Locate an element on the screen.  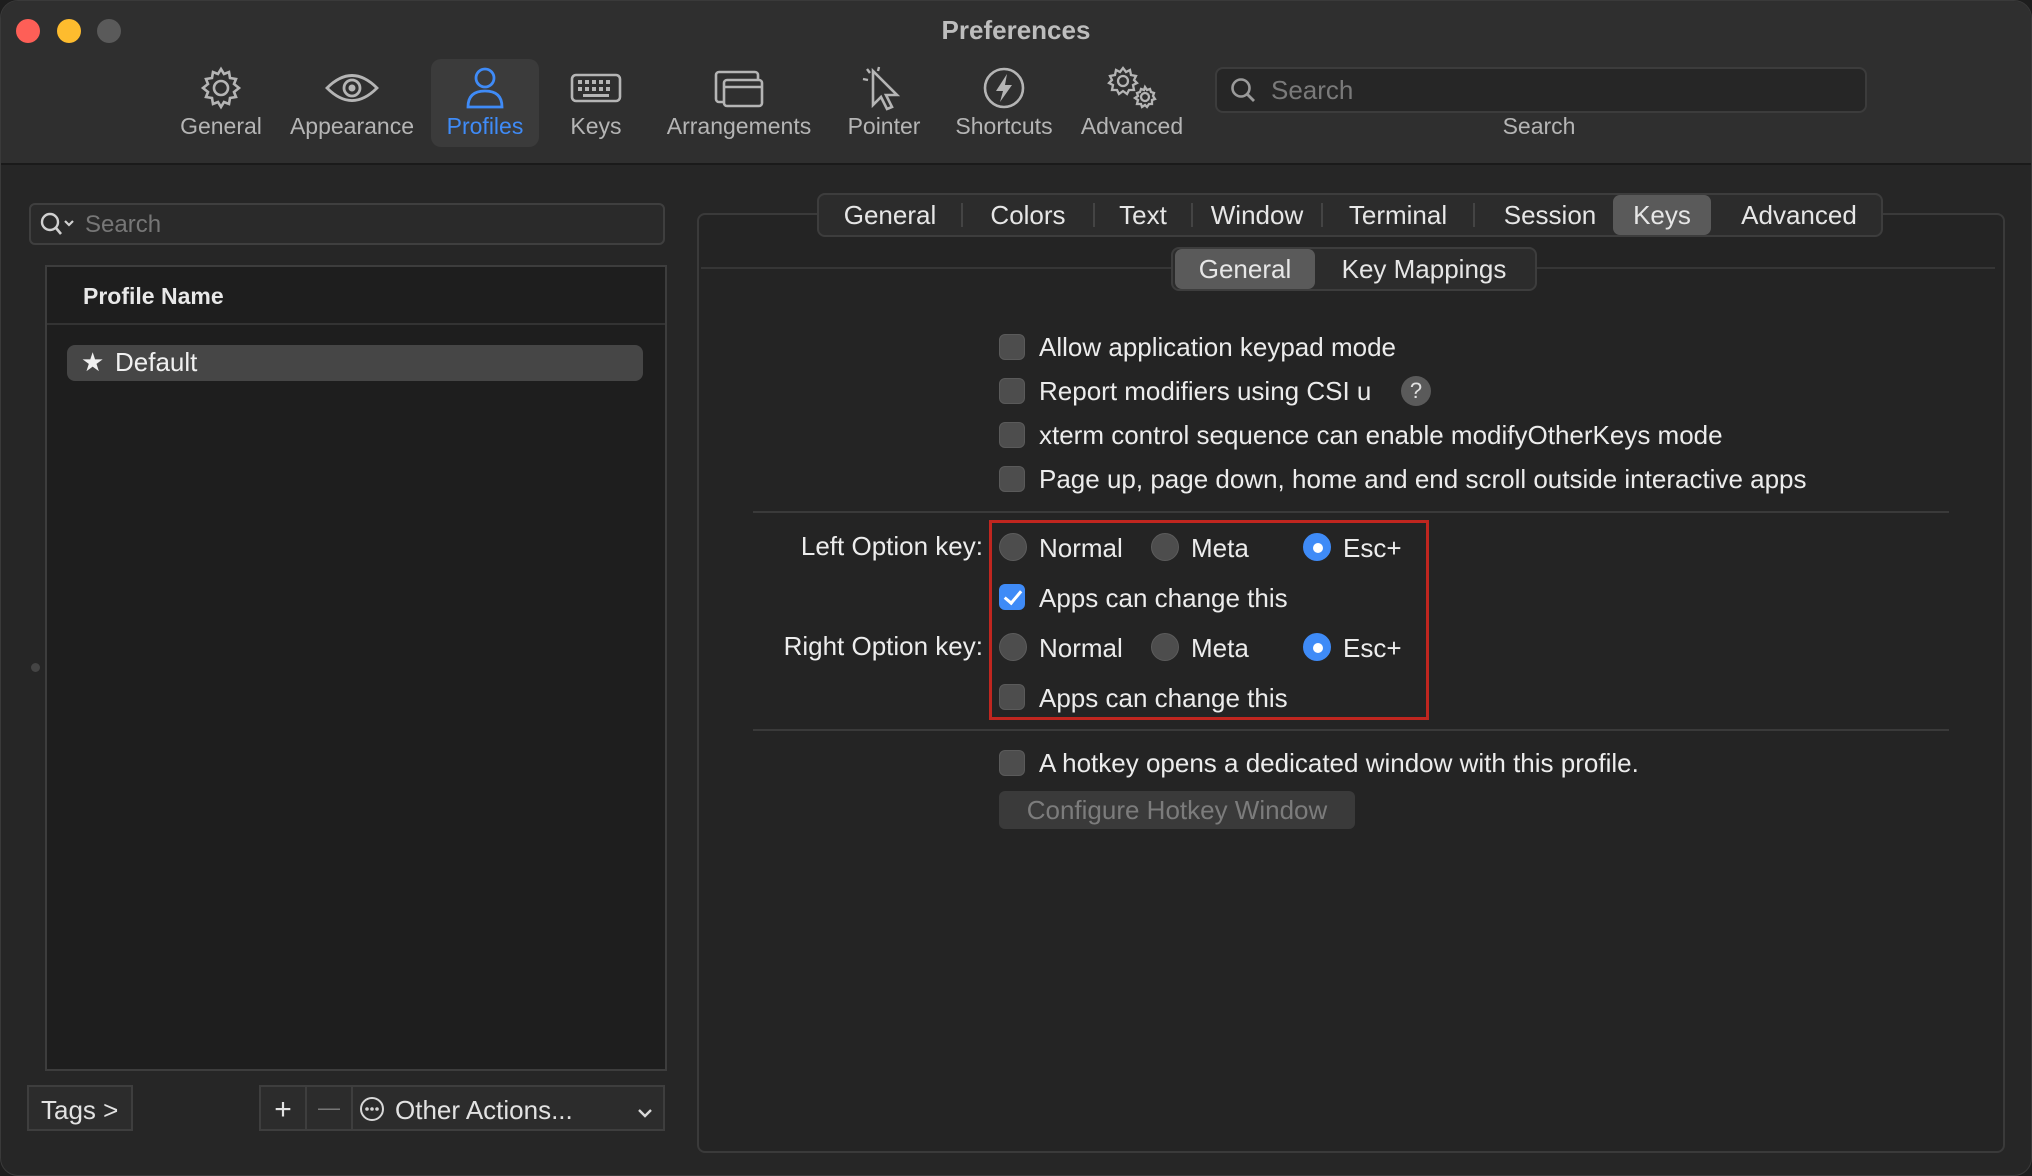
profile-name-column-header: Profile Name is located at coordinates (356, 296).